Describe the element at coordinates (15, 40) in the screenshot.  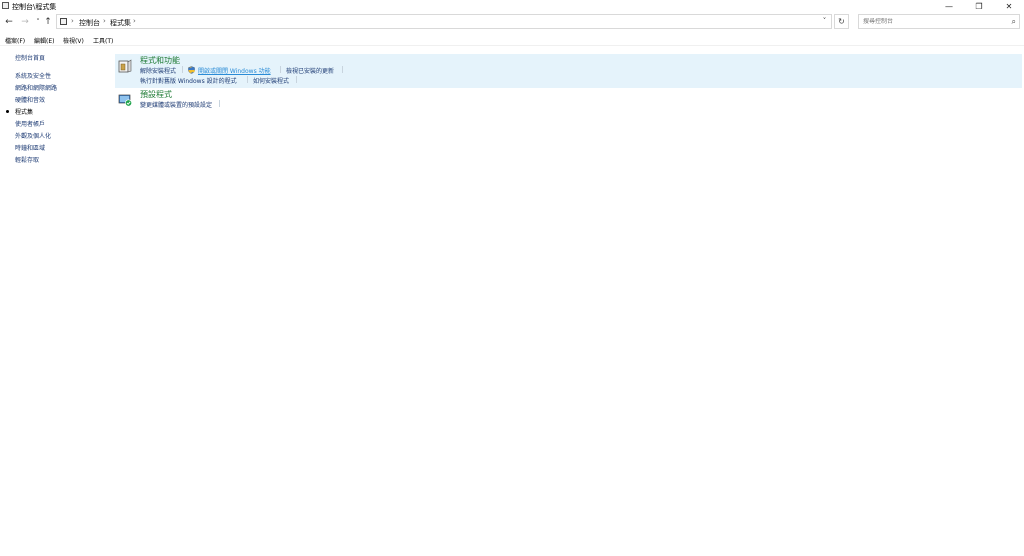
I see `menu-file: 檔案(F)` at that location.